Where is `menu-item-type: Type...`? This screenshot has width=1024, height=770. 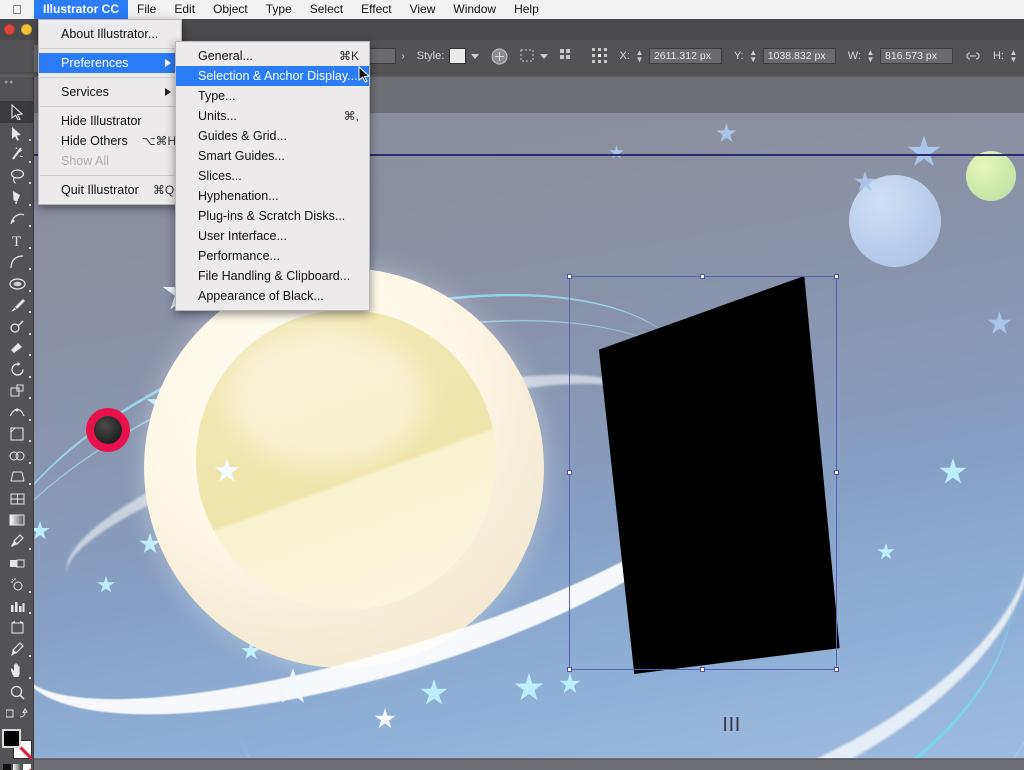
menu-item-type: Type... is located at coordinates (272, 96).